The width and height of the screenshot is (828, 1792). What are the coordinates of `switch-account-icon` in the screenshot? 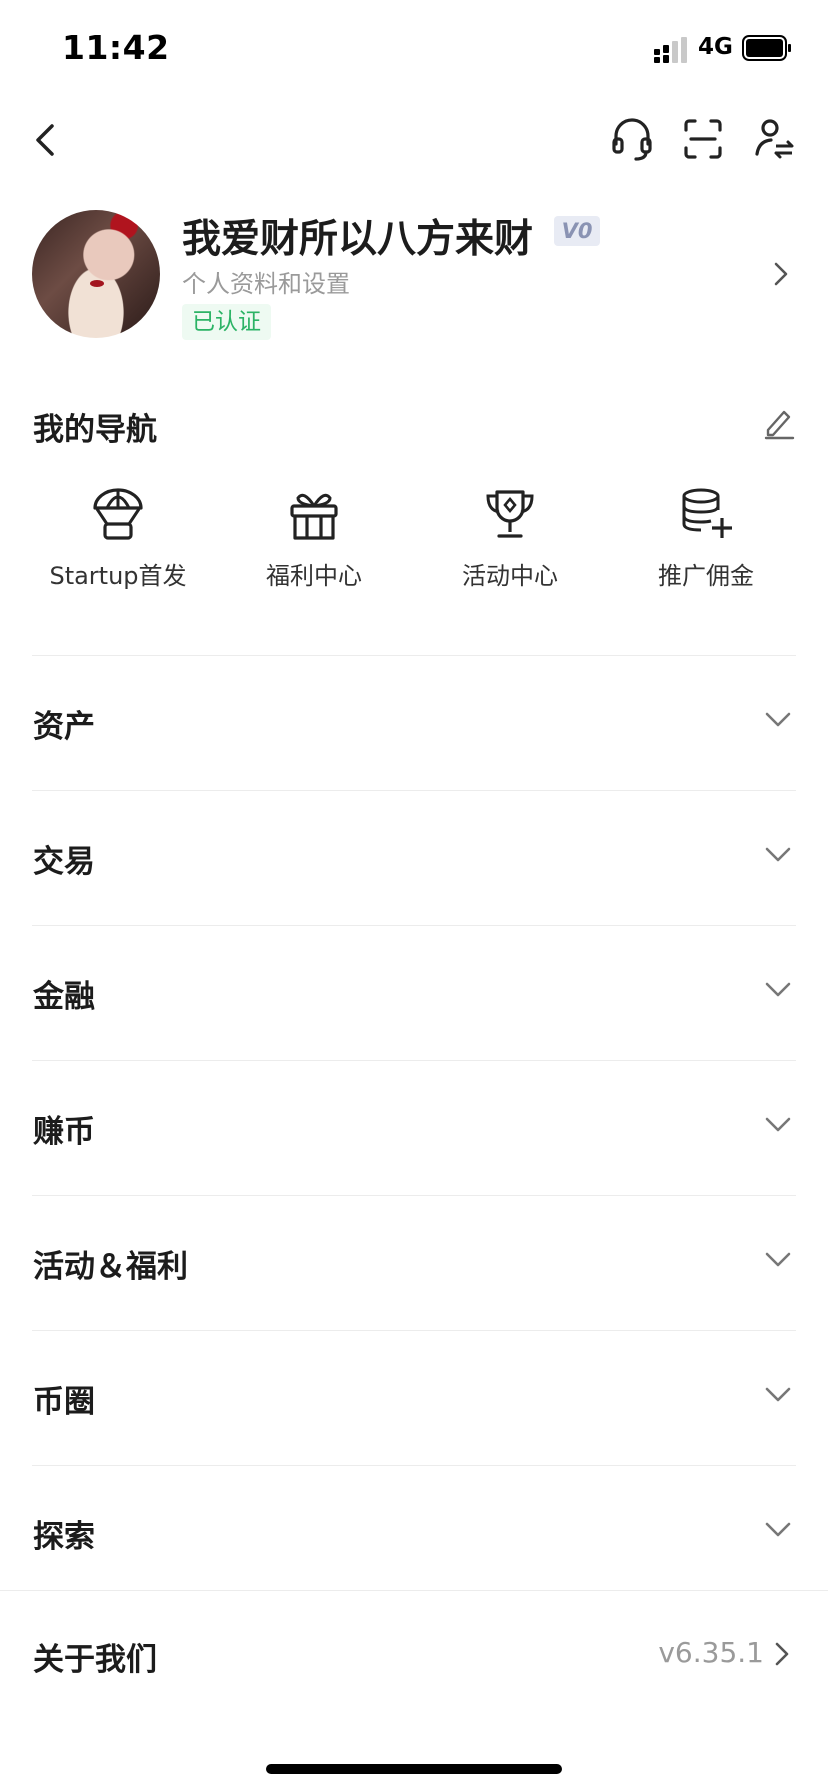 It's located at (775, 139).